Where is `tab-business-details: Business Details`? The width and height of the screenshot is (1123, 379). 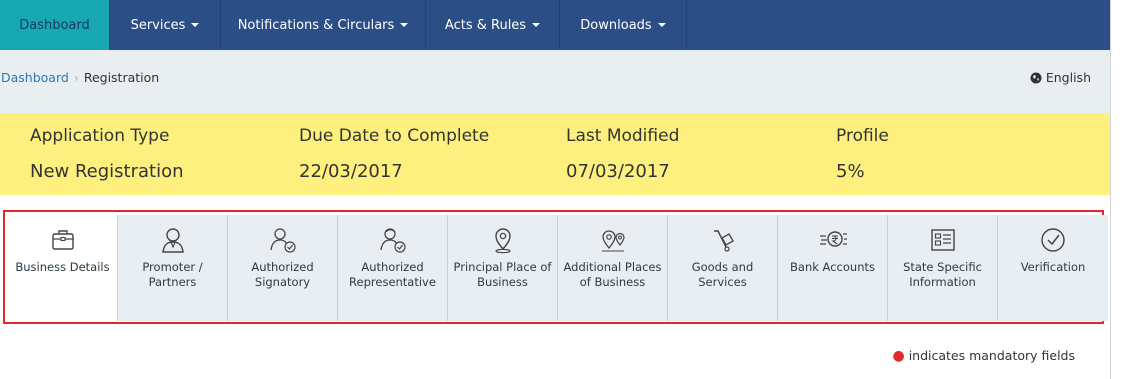
tab-business-details: Business Details is located at coordinates (63, 268).